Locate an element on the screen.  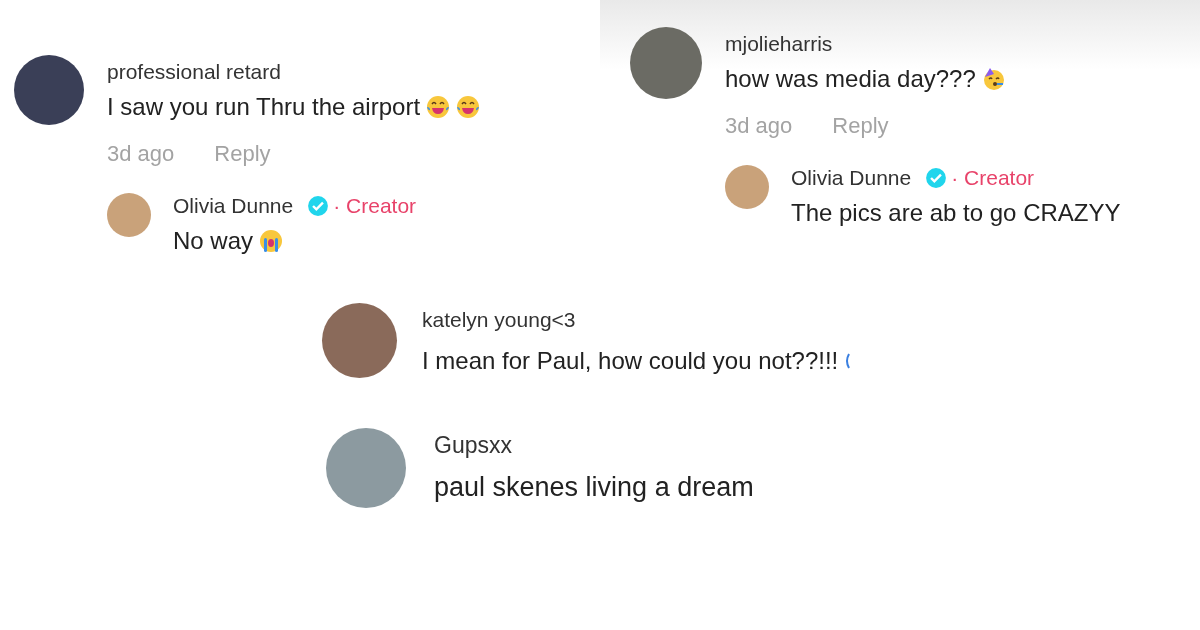
username: katelyn young<3 is located at coordinates (636, 318).